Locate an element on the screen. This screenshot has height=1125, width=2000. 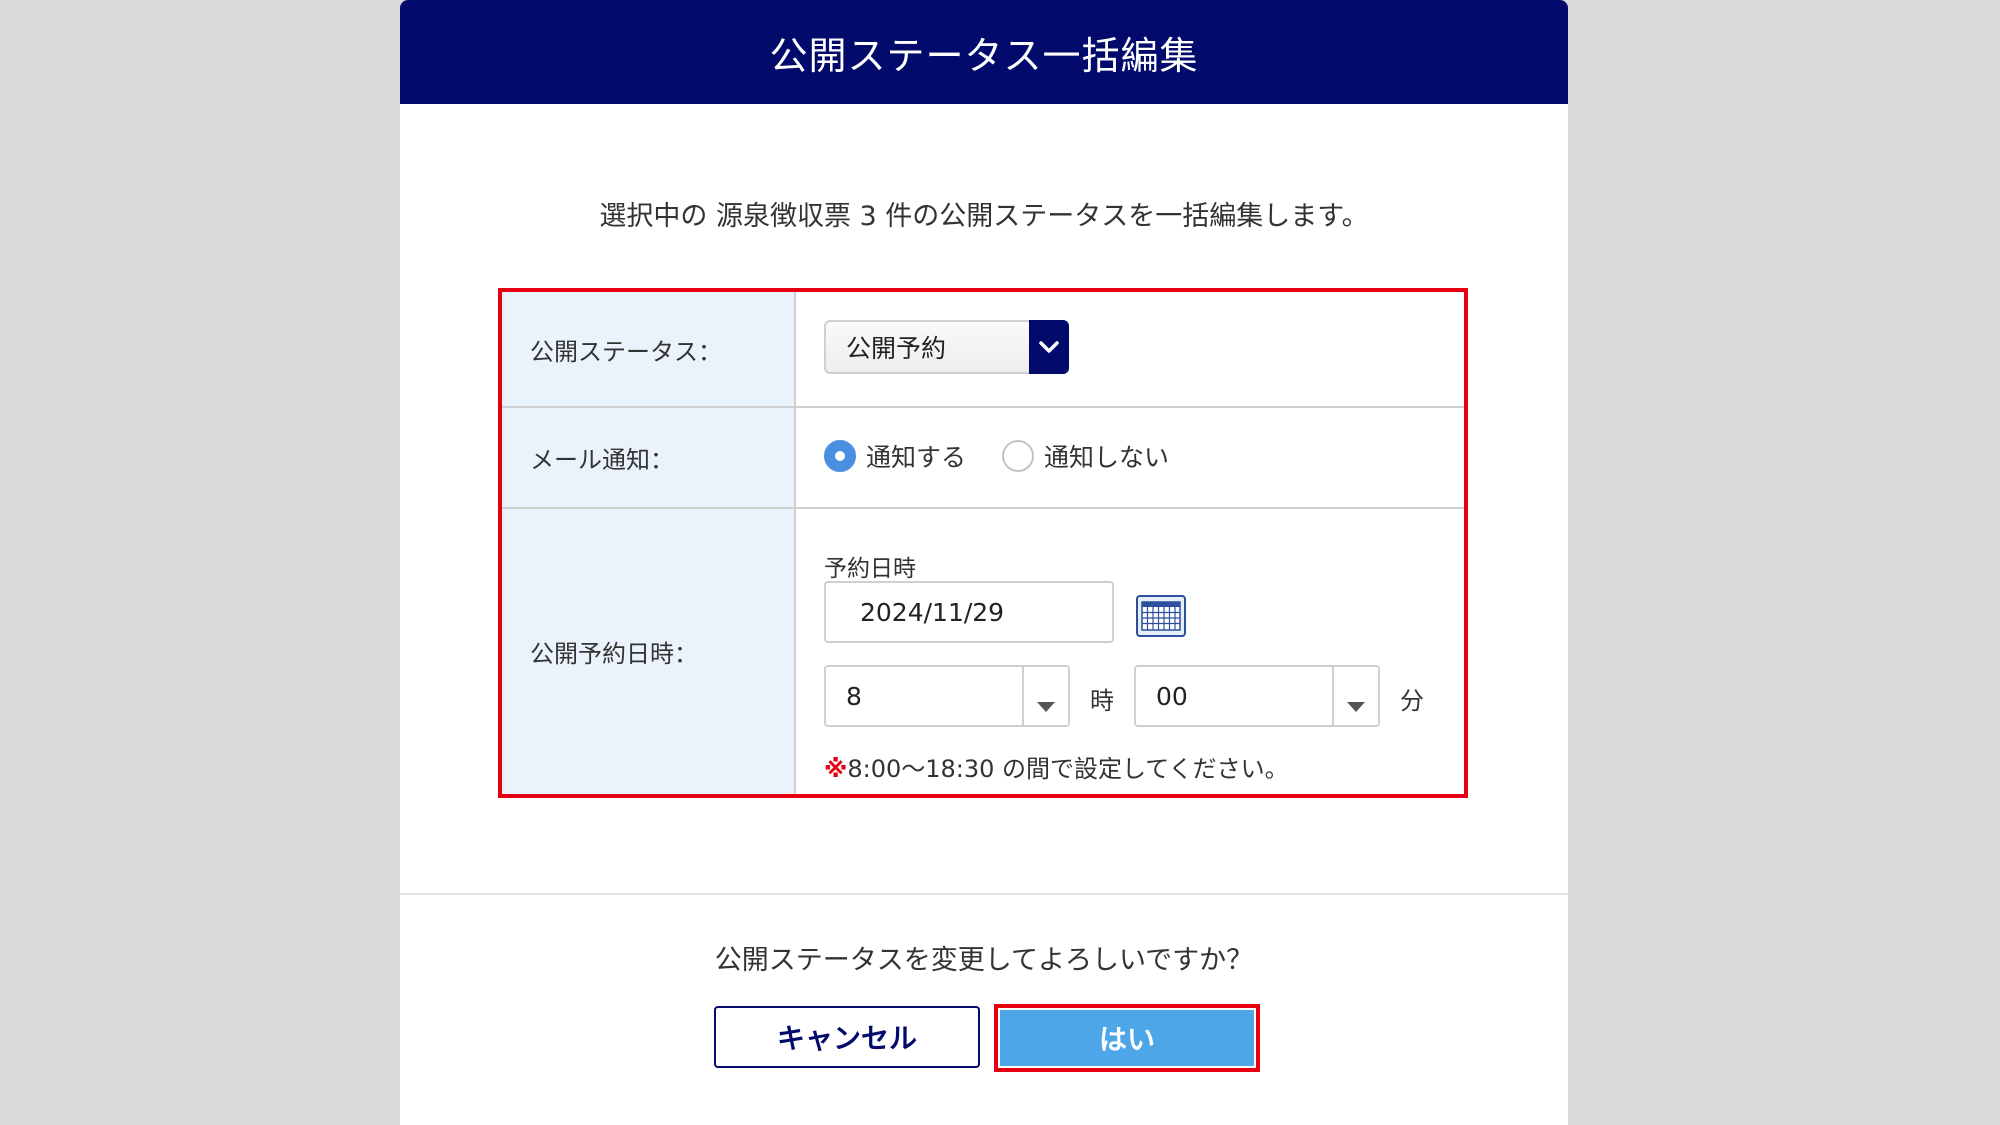
hour-unit: 時 is located at coordinates (1102, 701).